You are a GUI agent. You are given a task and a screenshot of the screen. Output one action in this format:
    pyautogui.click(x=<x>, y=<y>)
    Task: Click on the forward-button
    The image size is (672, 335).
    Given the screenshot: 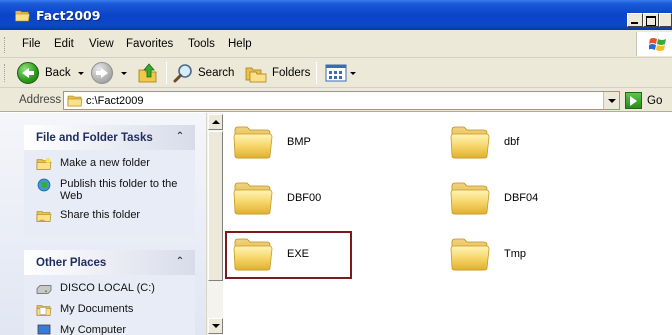 What is the action you would take?
    pyautogui.click(x=109, y=73)
    